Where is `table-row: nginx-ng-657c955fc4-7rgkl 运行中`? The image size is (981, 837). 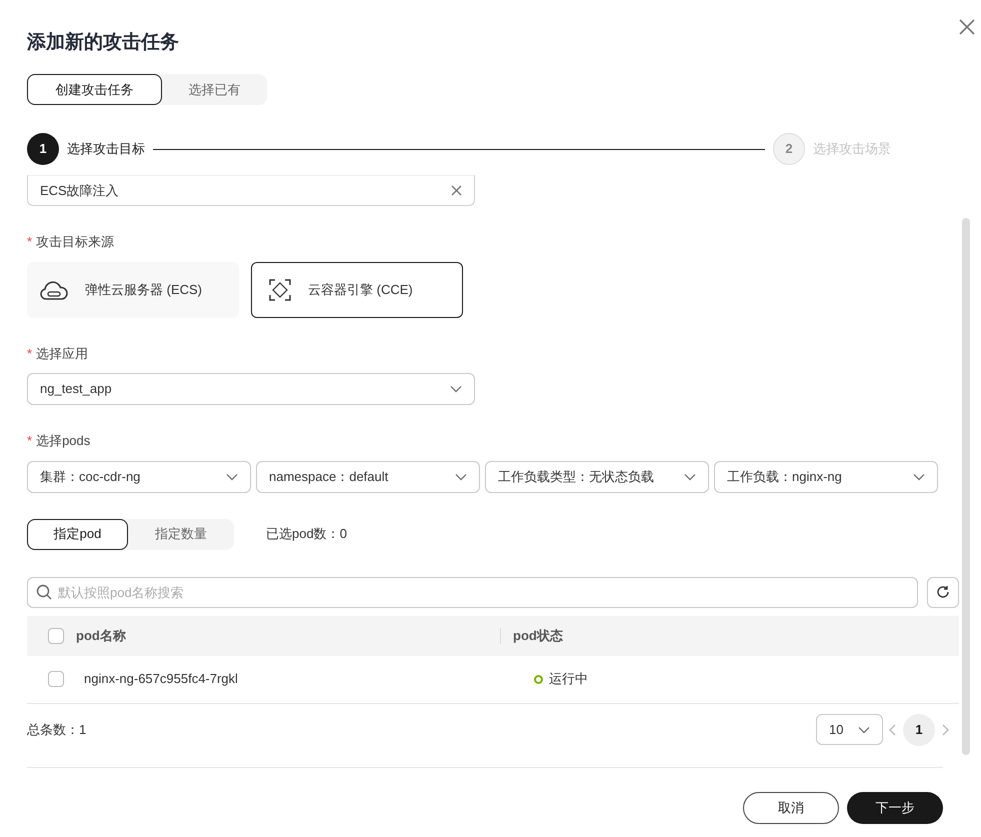 table-row: nginx-ng-657c955fc4-7rgkl 运行中 is located at coordinates (493, 680).